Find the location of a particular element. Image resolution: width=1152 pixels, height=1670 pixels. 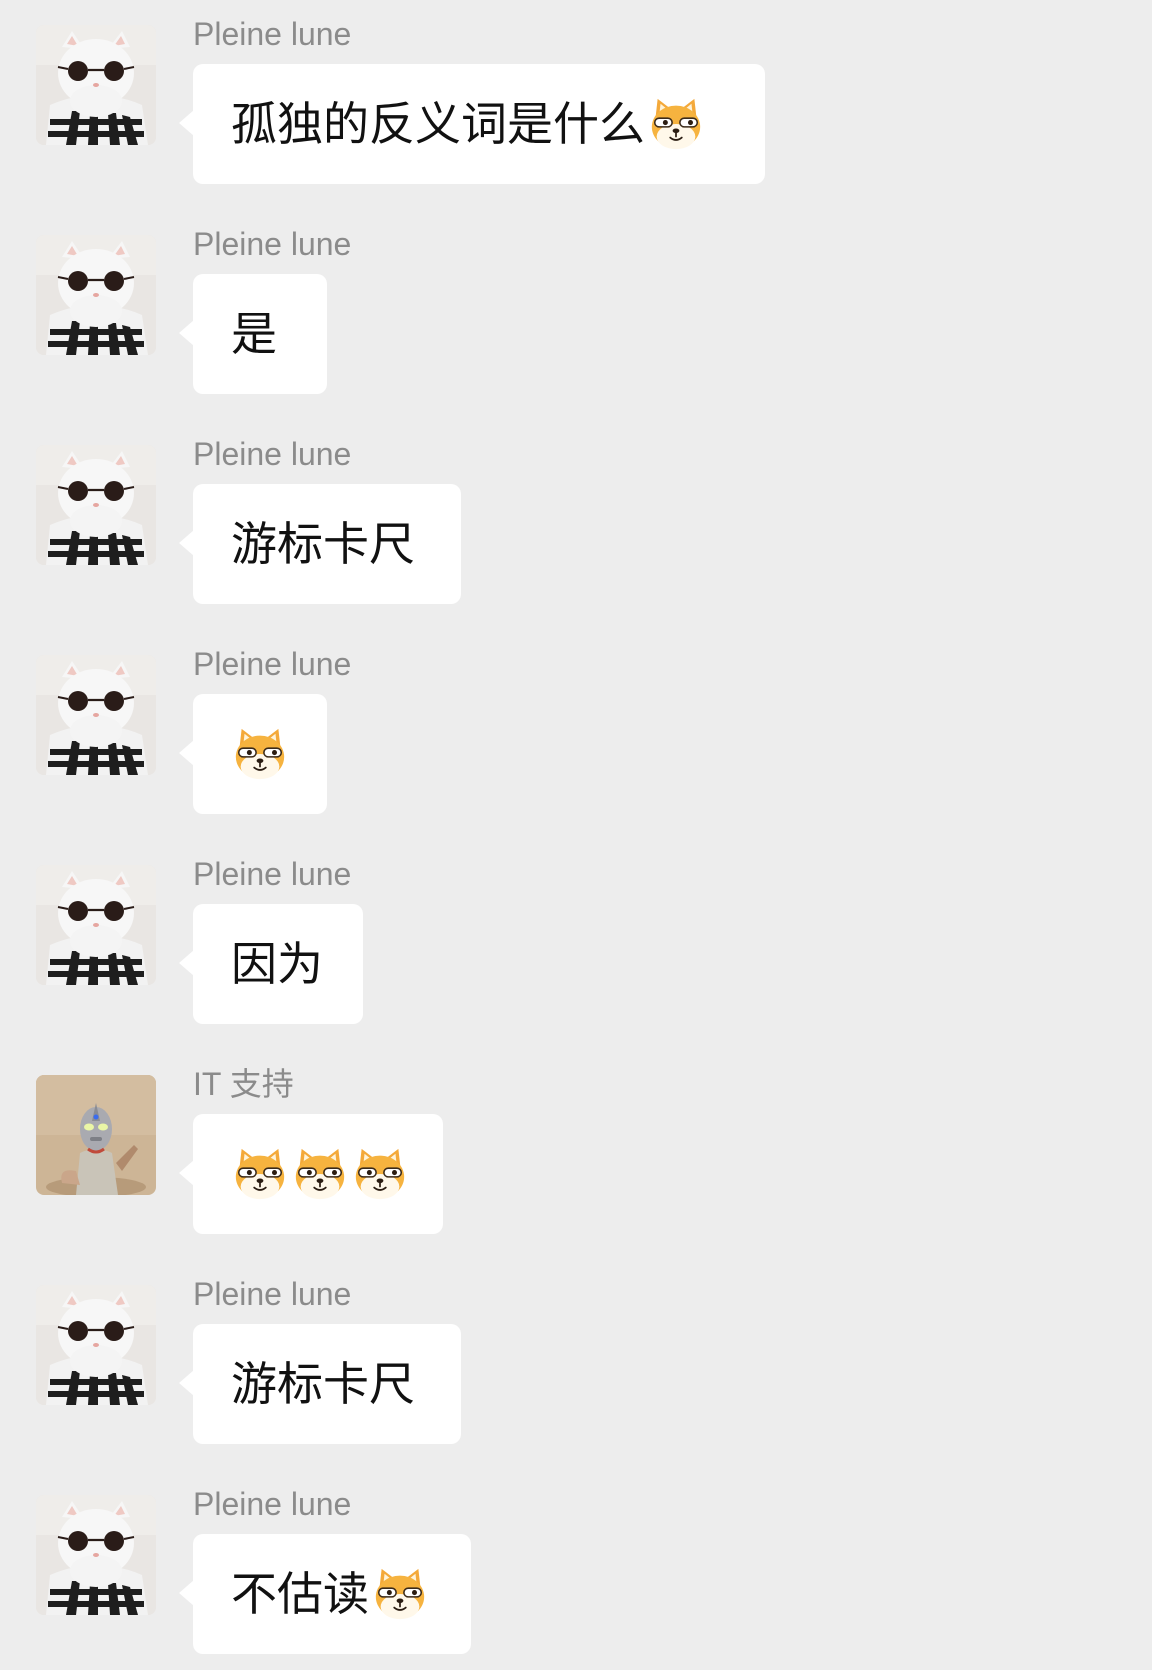

ultraman-avatar-icon is located at coordinates (96, 1135).